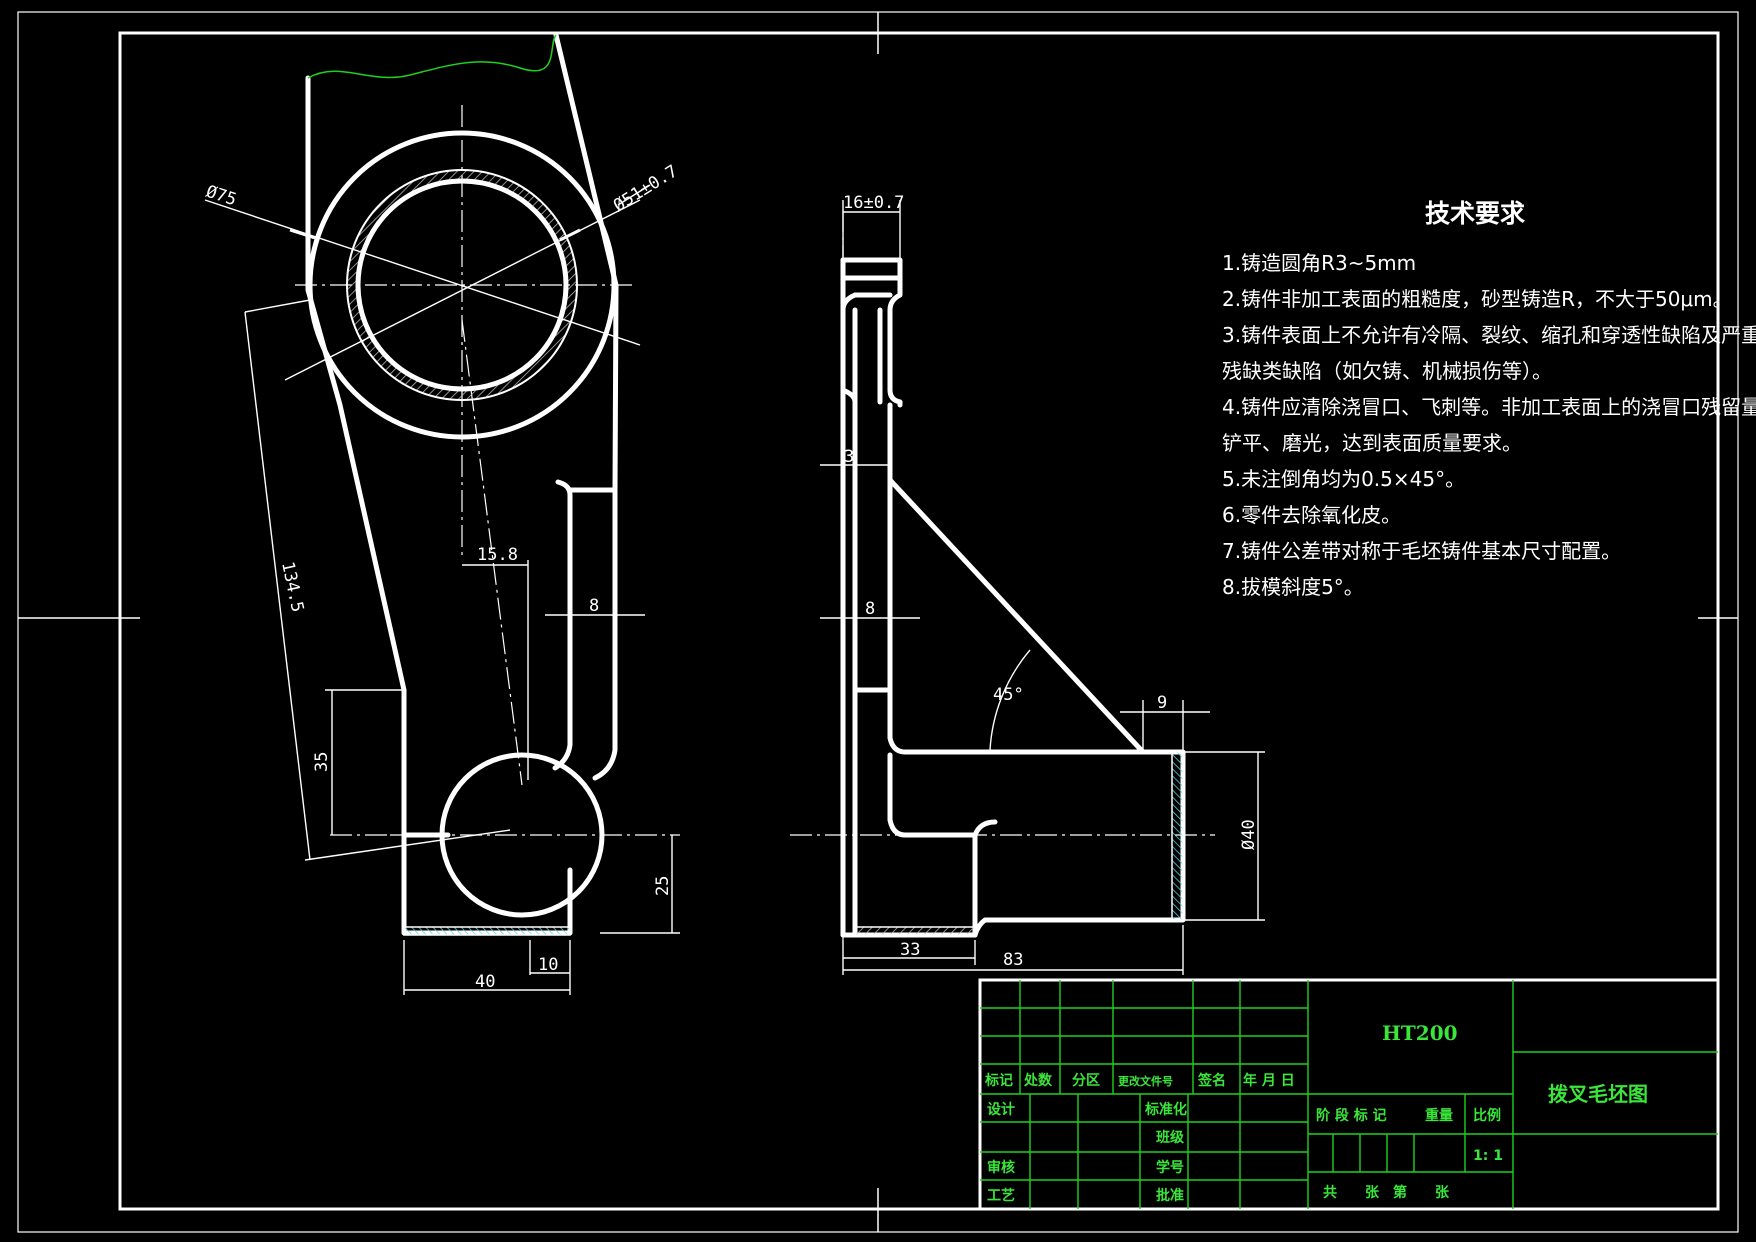  What do you see at coordinates (1170, 1167) in the screenshot?
I see `tb-student-no: 学号` at bounding box center [1170, 1167].